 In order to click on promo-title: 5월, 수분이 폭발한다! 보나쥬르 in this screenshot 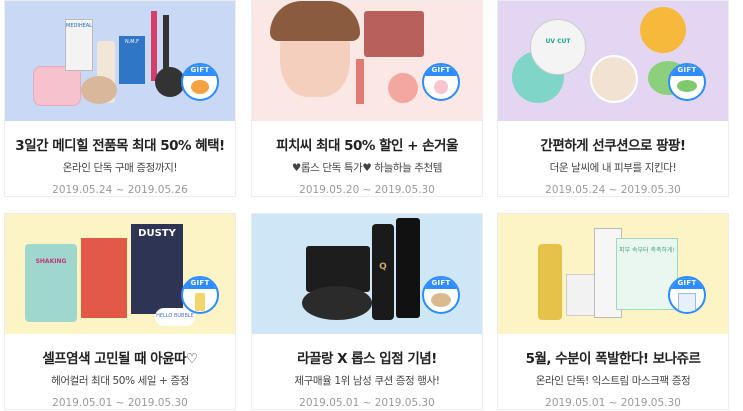, I will do `click(613, 357)`.